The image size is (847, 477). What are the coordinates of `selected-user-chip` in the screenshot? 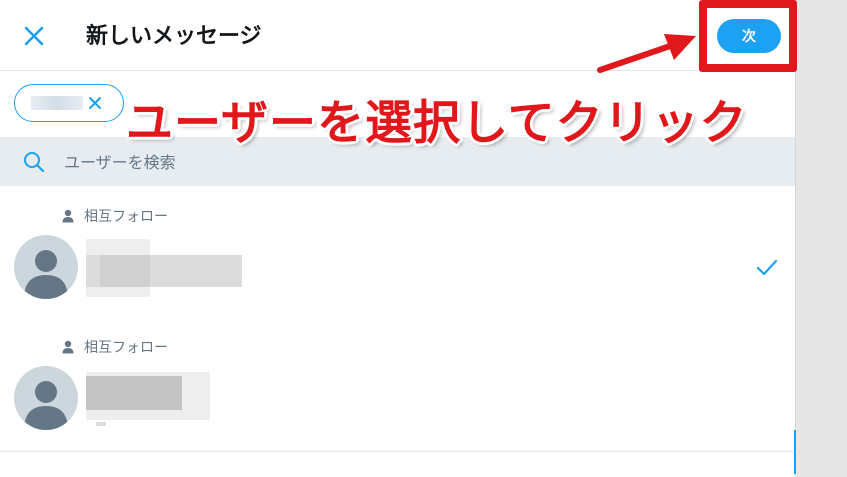 It's located at (69, 103).